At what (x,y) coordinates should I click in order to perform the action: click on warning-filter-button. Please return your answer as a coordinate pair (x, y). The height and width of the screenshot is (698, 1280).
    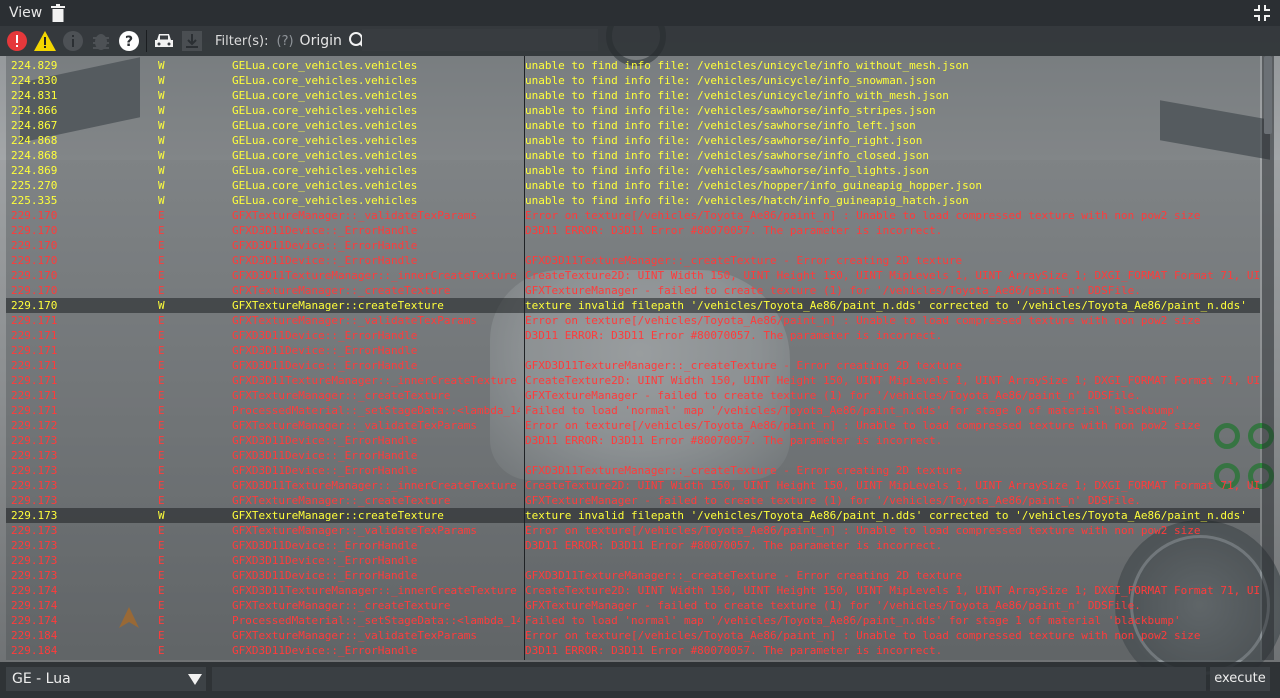
    Looking at the image, I should click on (45, 41).